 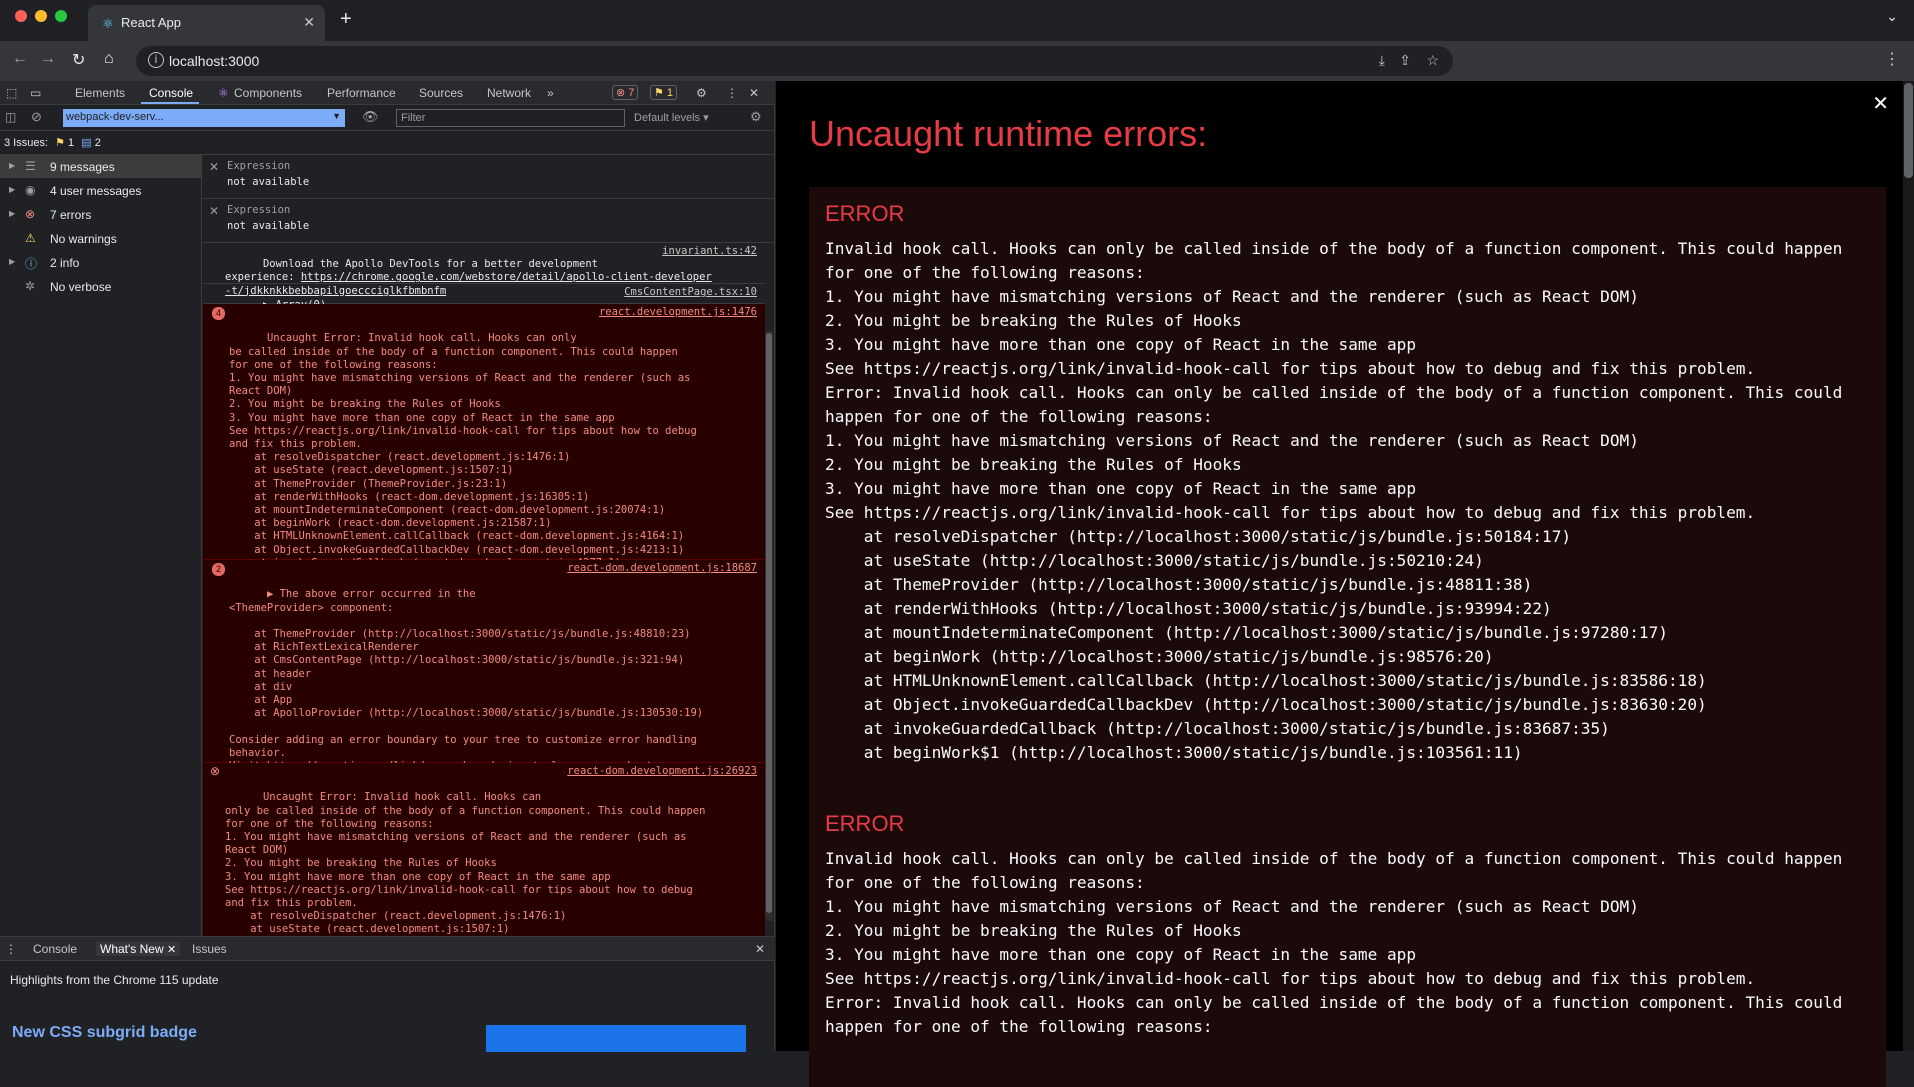 What do you see at coordinates (132, 949) in the screenshot?
I see `drawer-tab-label: What's New` at bounding box center [132, 949].